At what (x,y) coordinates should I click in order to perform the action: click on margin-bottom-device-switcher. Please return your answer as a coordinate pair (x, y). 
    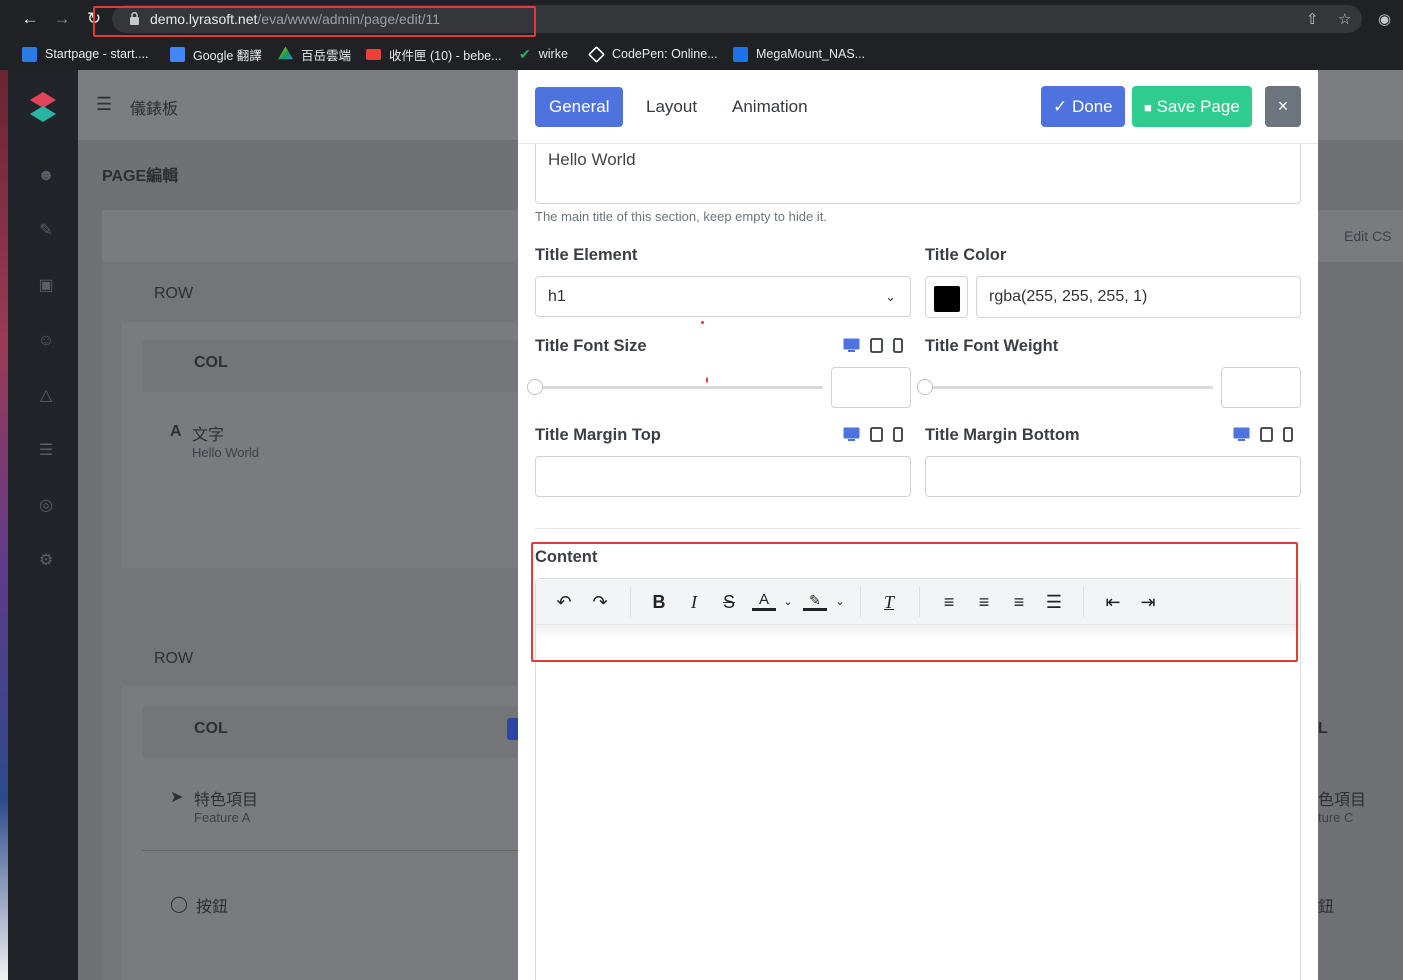
    Looking at the image, I should click on (1263, 434).